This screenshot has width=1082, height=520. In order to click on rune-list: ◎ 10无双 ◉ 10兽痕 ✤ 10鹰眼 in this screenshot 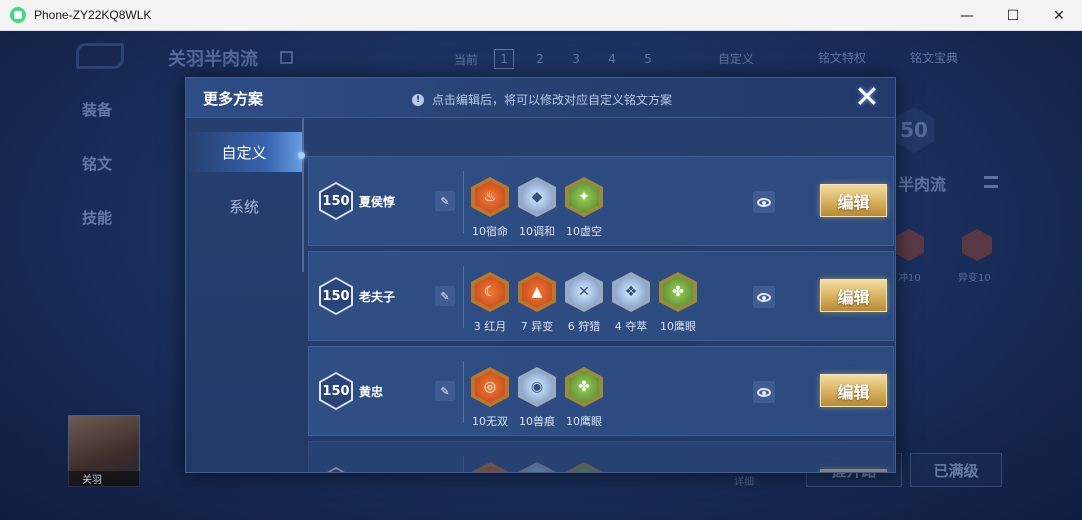, I will do `click(537, 398)`.